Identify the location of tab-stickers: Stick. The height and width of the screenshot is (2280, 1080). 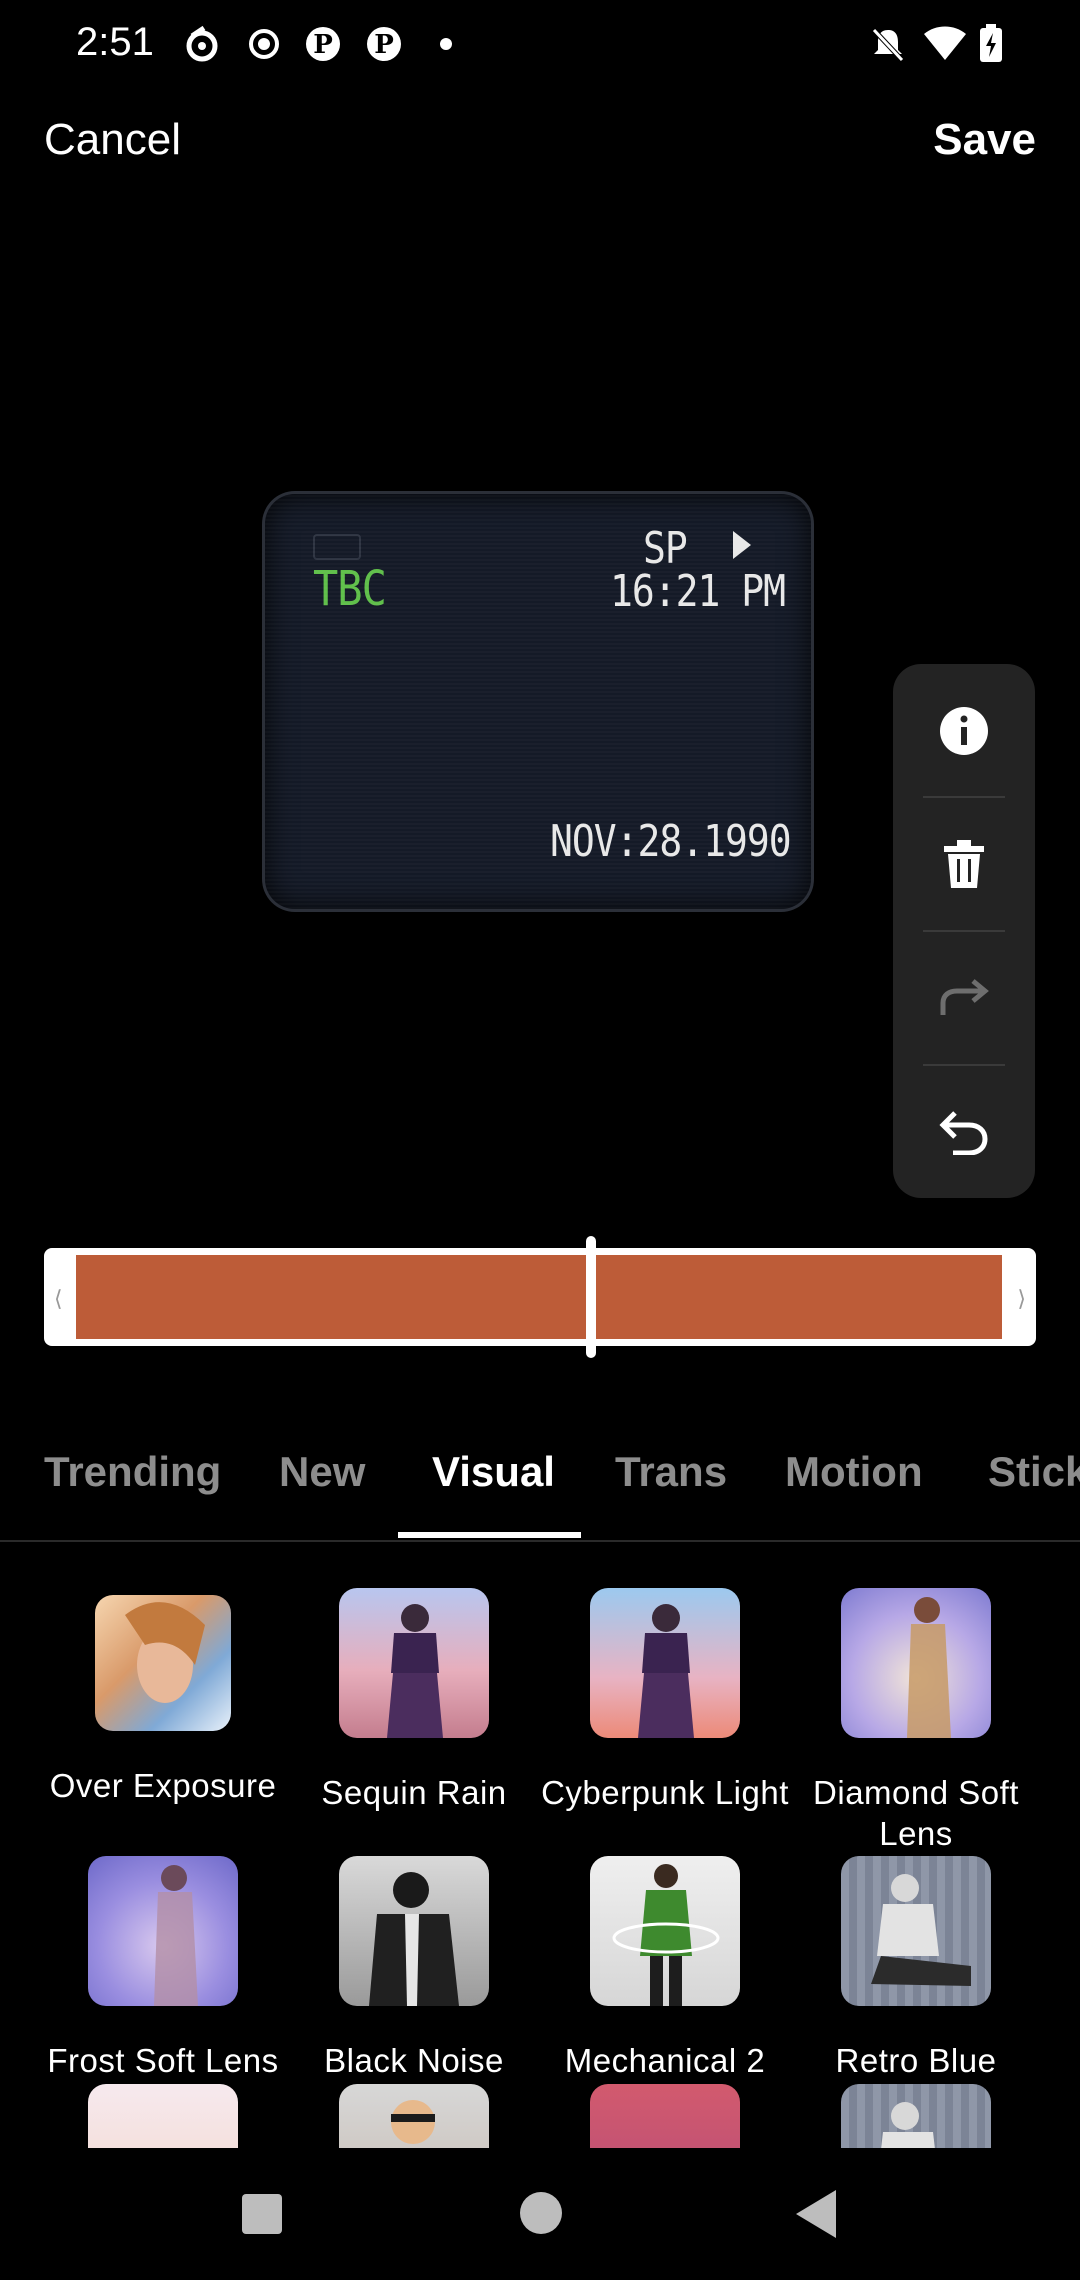
(1034, 1472).